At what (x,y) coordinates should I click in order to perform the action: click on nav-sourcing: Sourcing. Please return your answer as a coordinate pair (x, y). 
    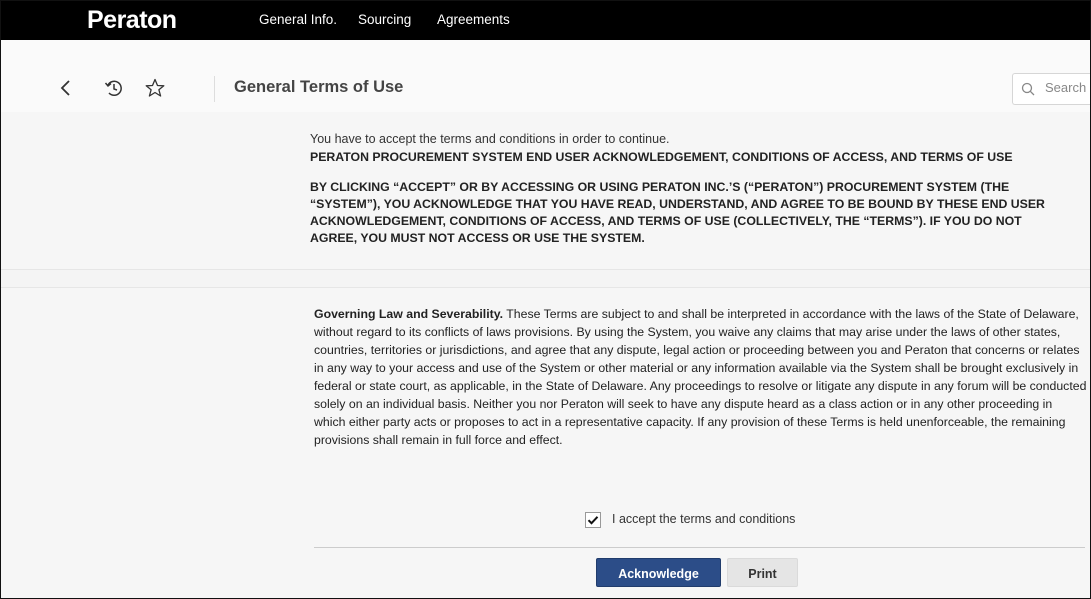
    Looking at the image, I should click on (384, 19).